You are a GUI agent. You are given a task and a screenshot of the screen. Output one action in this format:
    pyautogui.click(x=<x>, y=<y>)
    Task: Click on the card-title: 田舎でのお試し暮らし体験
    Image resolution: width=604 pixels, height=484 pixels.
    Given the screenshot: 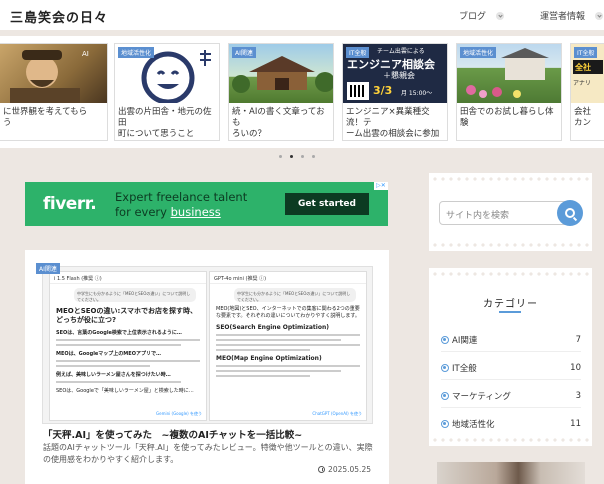 What is the action you would take?
    pyautogui.click(x=507, y=117)
    